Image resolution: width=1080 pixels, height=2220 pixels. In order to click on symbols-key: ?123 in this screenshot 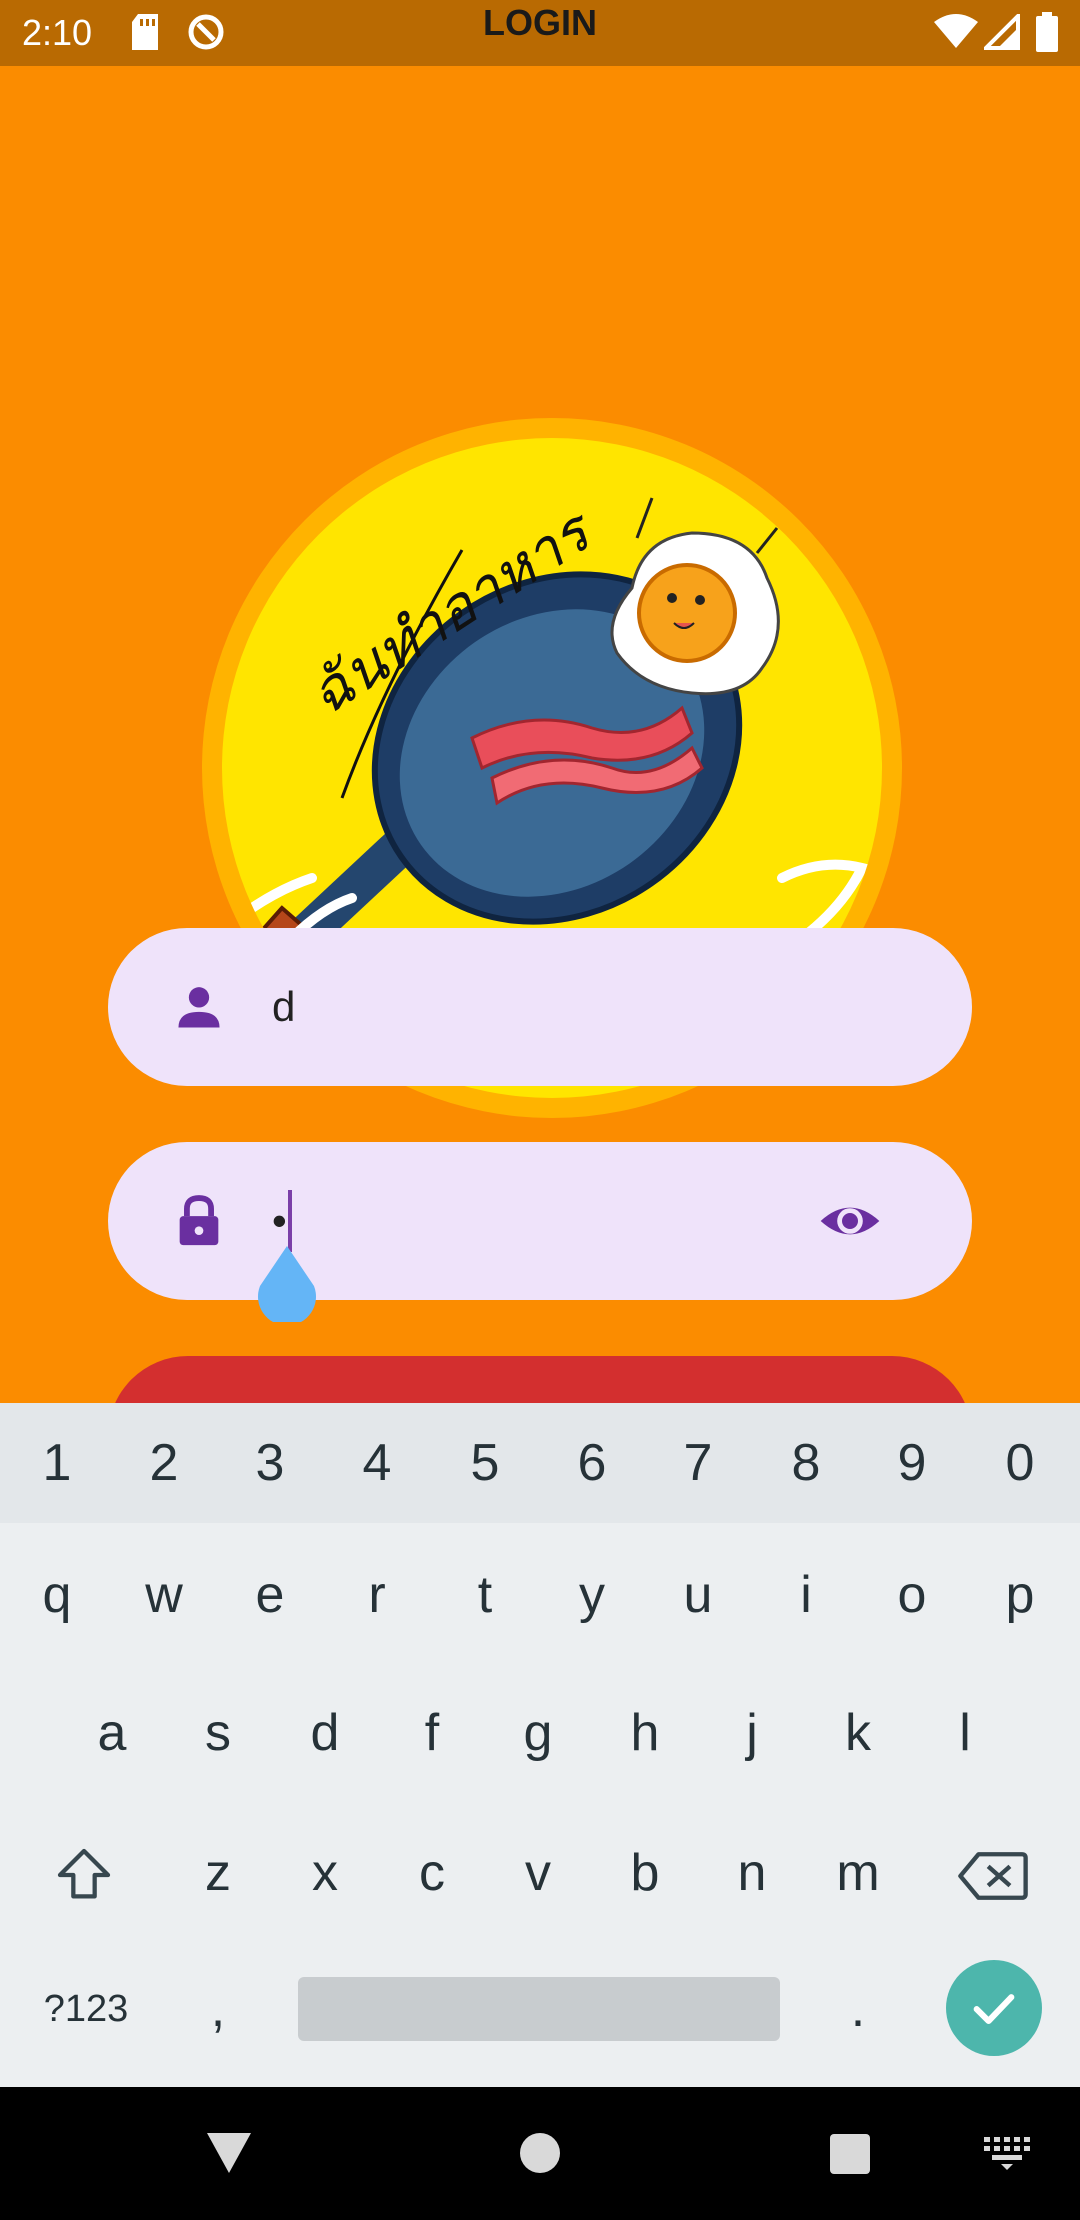, I will do `click(86, 2009)`.